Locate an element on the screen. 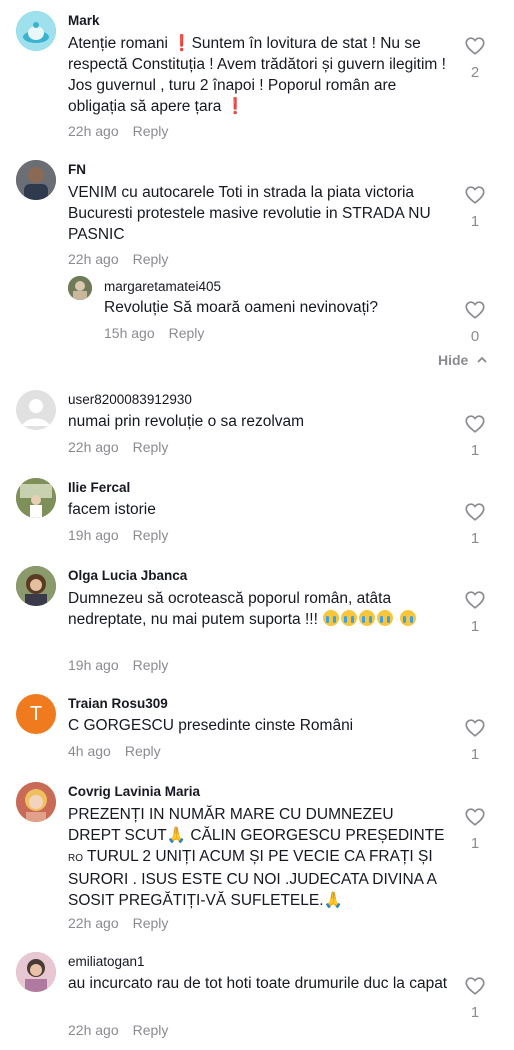 This screenshot has width=514, height=1050. comment-text-part: RO is located at coordinates (75, 858).